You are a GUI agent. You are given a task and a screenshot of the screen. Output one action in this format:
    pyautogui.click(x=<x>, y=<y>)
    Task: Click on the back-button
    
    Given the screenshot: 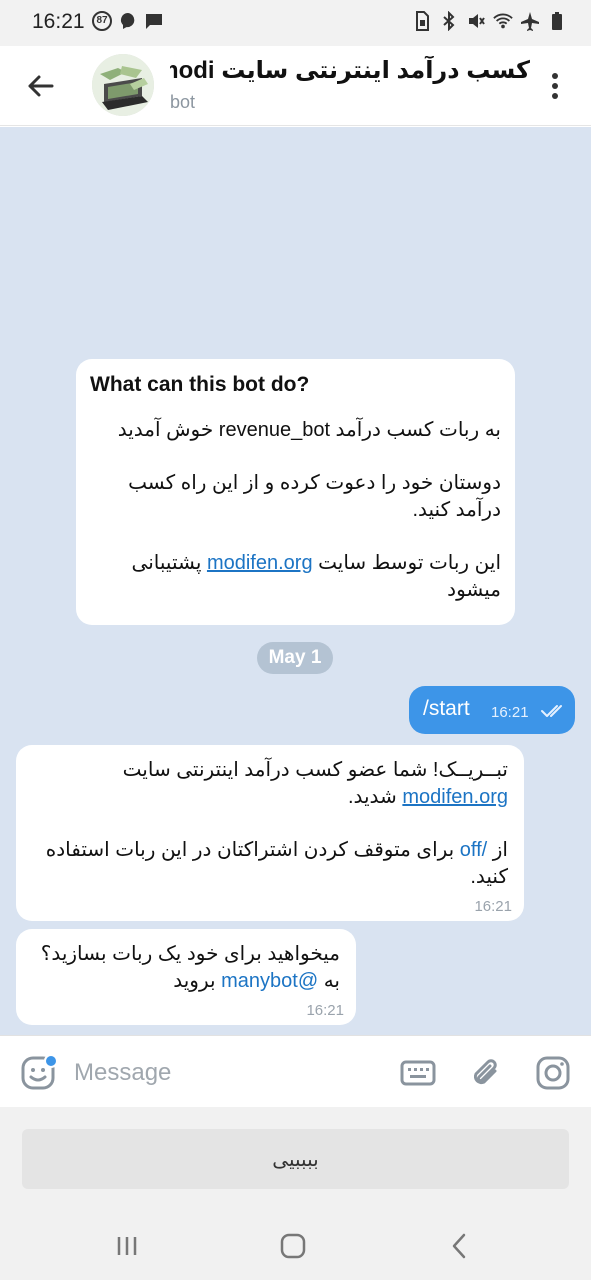 What is the action you would take?
    pyautogui.click(x=40, y=86)
    